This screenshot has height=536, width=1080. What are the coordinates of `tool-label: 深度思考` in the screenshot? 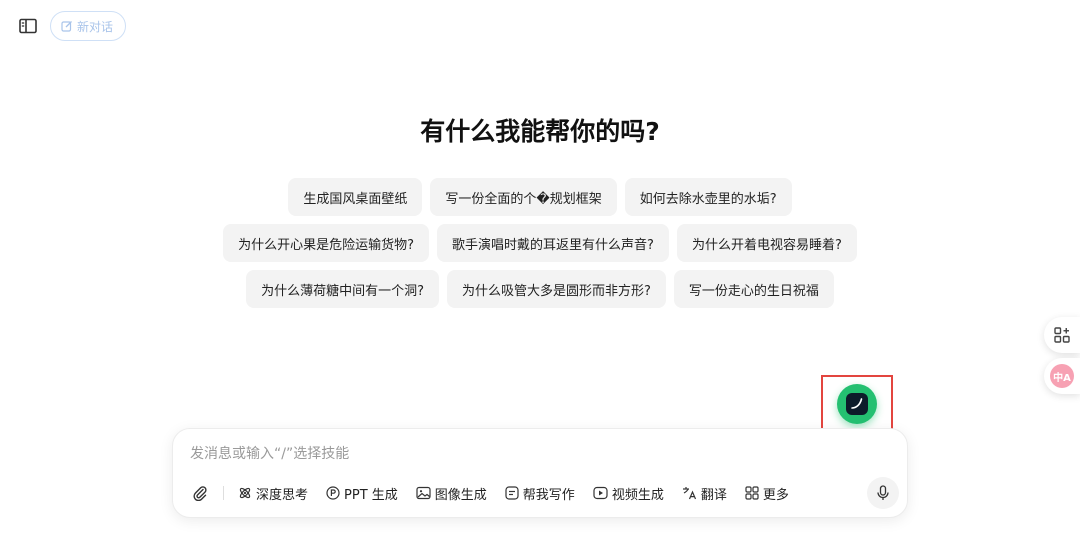 It's located at (282, 495).